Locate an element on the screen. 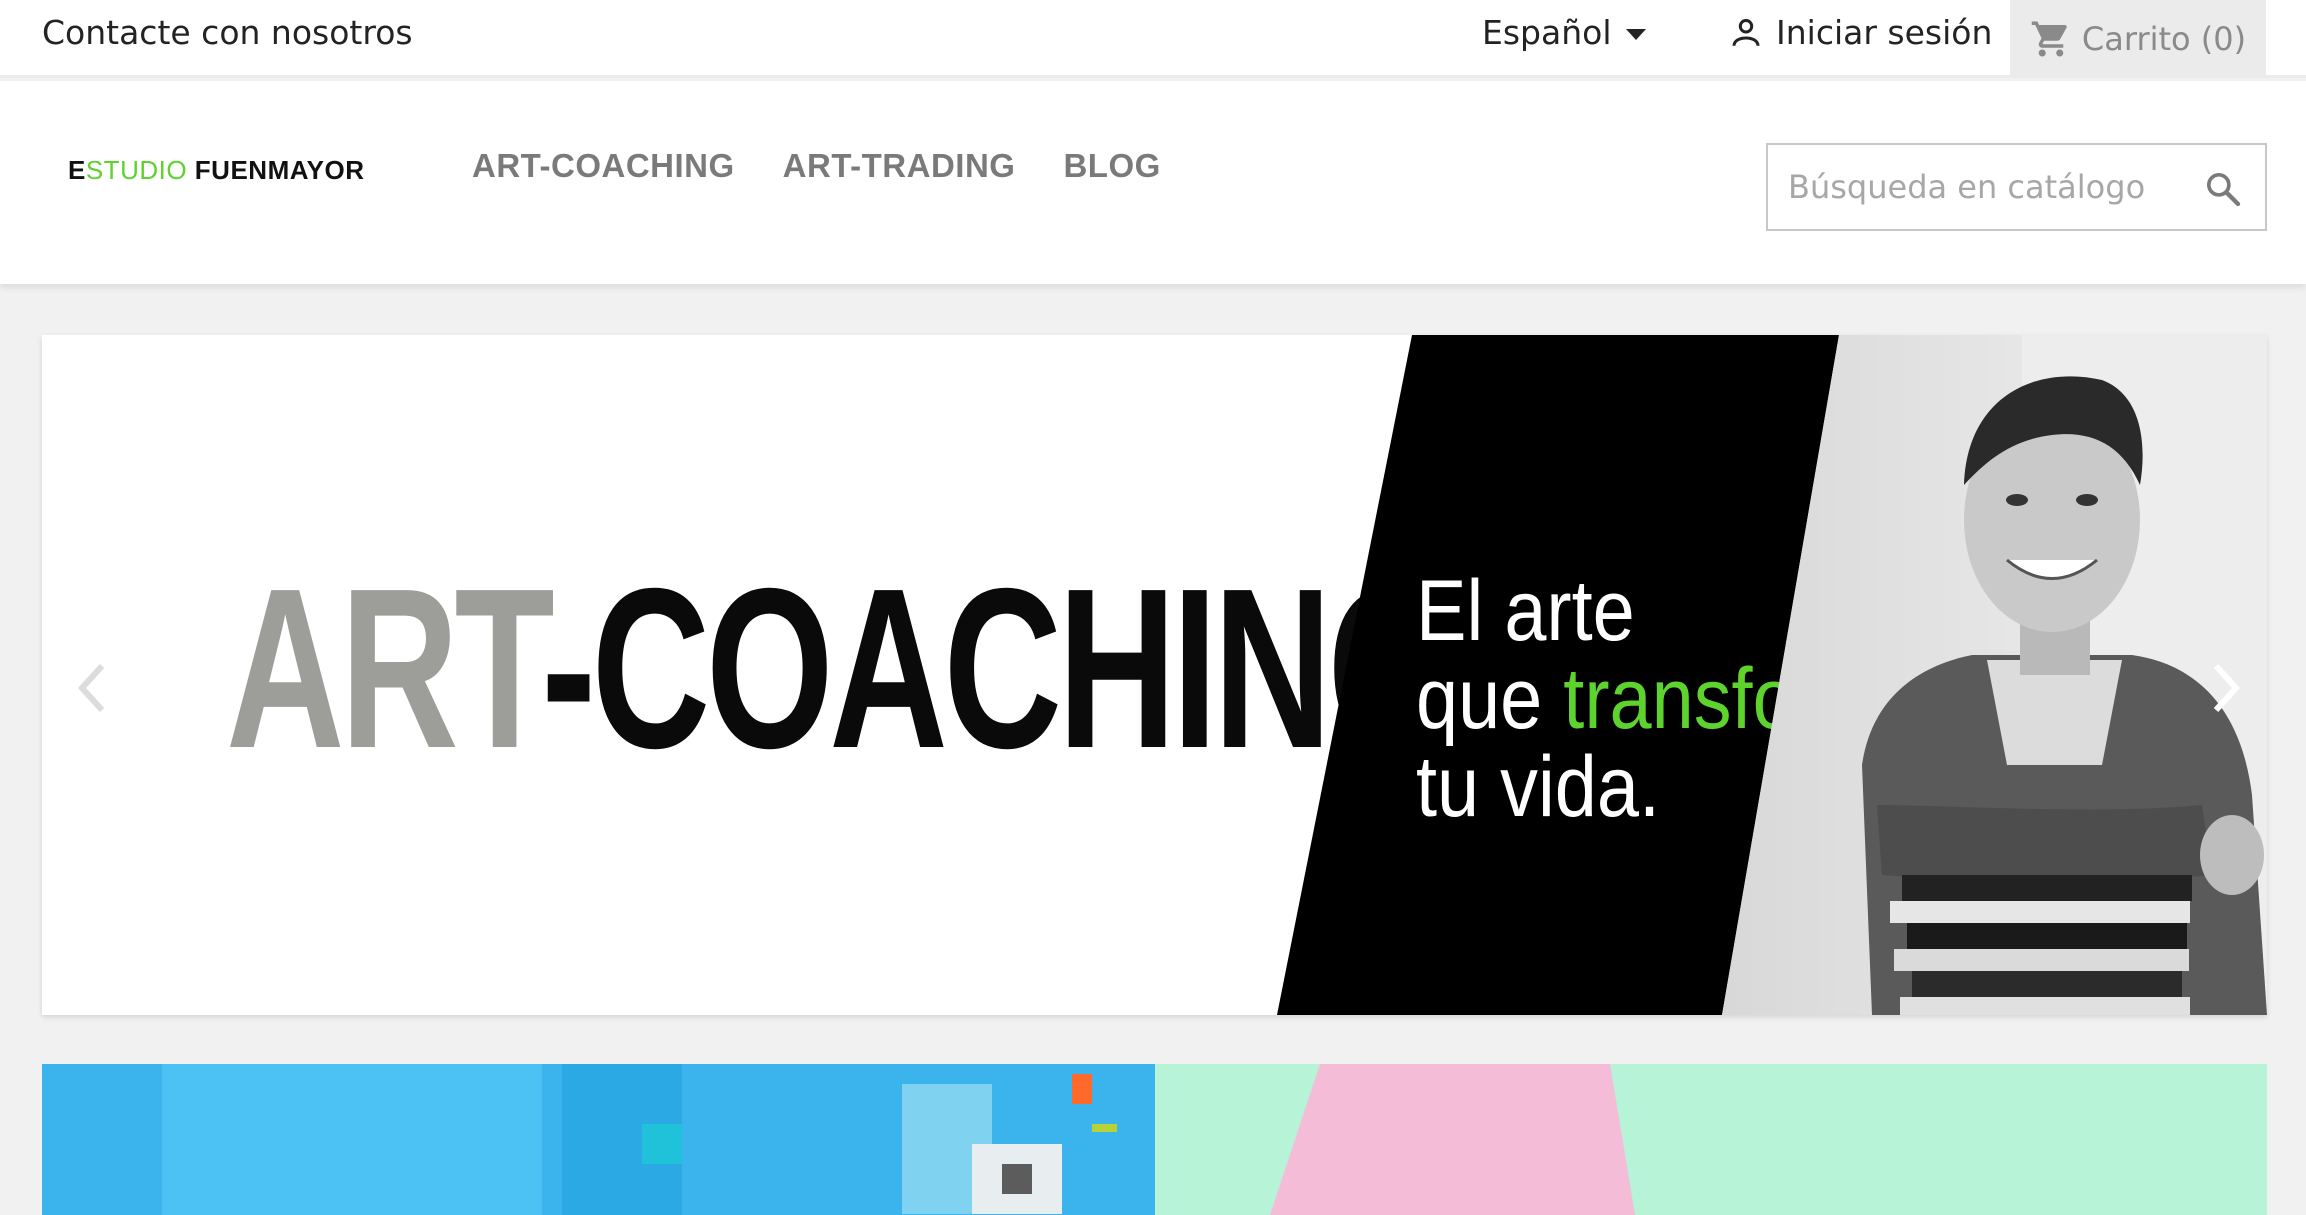  logo-letter: E is located at coordinates (77, 170).